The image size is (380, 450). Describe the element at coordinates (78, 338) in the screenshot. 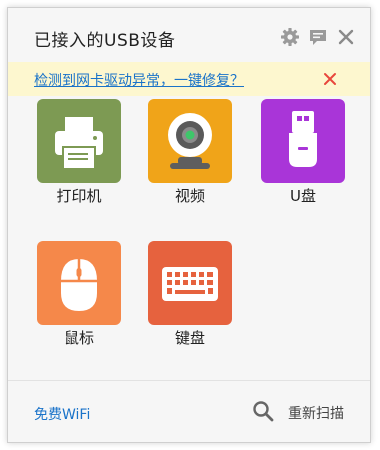

I see `device-label: 鼠标` at that location.